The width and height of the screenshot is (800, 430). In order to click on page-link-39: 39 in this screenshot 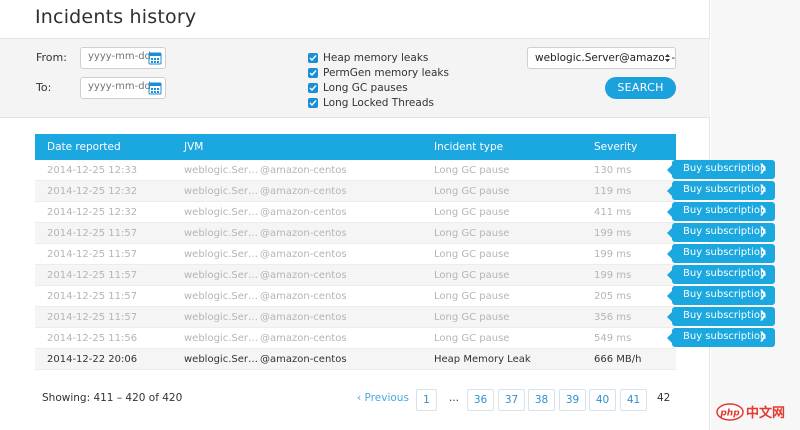, I will do `click(572, 400)`.